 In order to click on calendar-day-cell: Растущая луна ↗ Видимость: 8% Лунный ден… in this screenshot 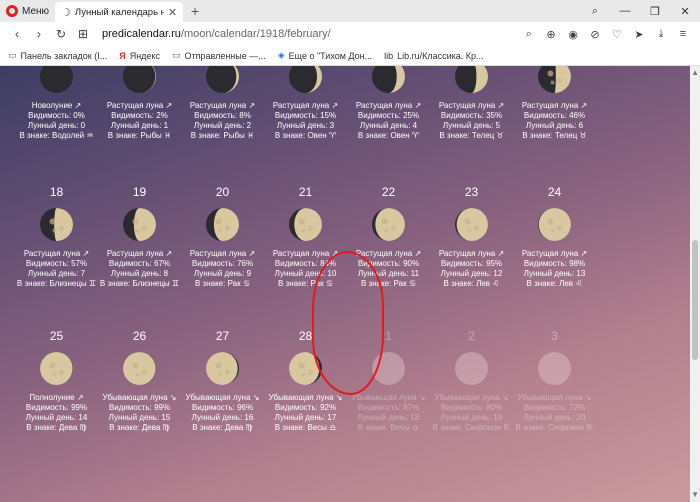, I will do `click(222, 103)`.